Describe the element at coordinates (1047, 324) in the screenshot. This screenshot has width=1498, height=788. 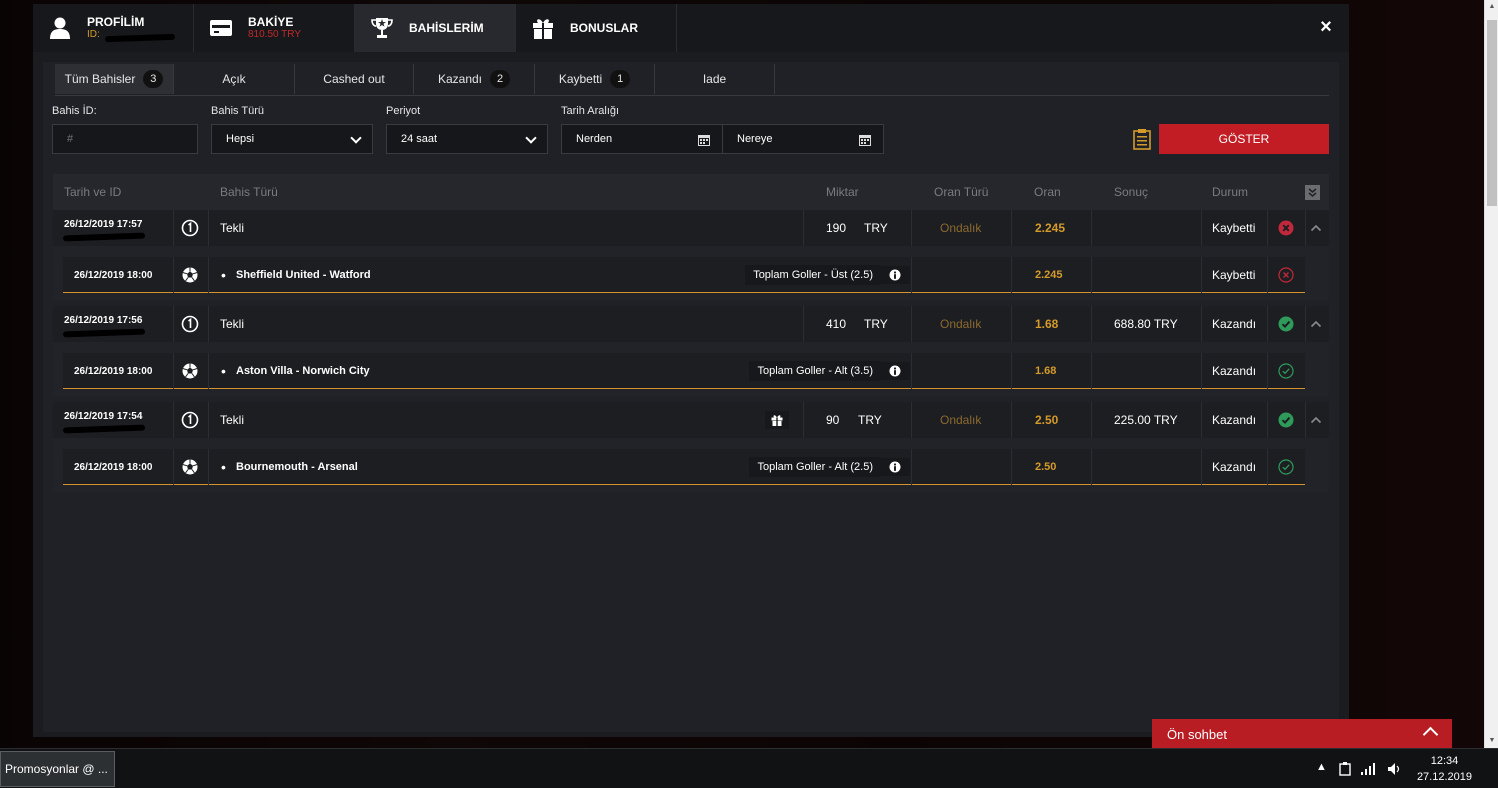
I see `bet-odds: 1.68` at that location.